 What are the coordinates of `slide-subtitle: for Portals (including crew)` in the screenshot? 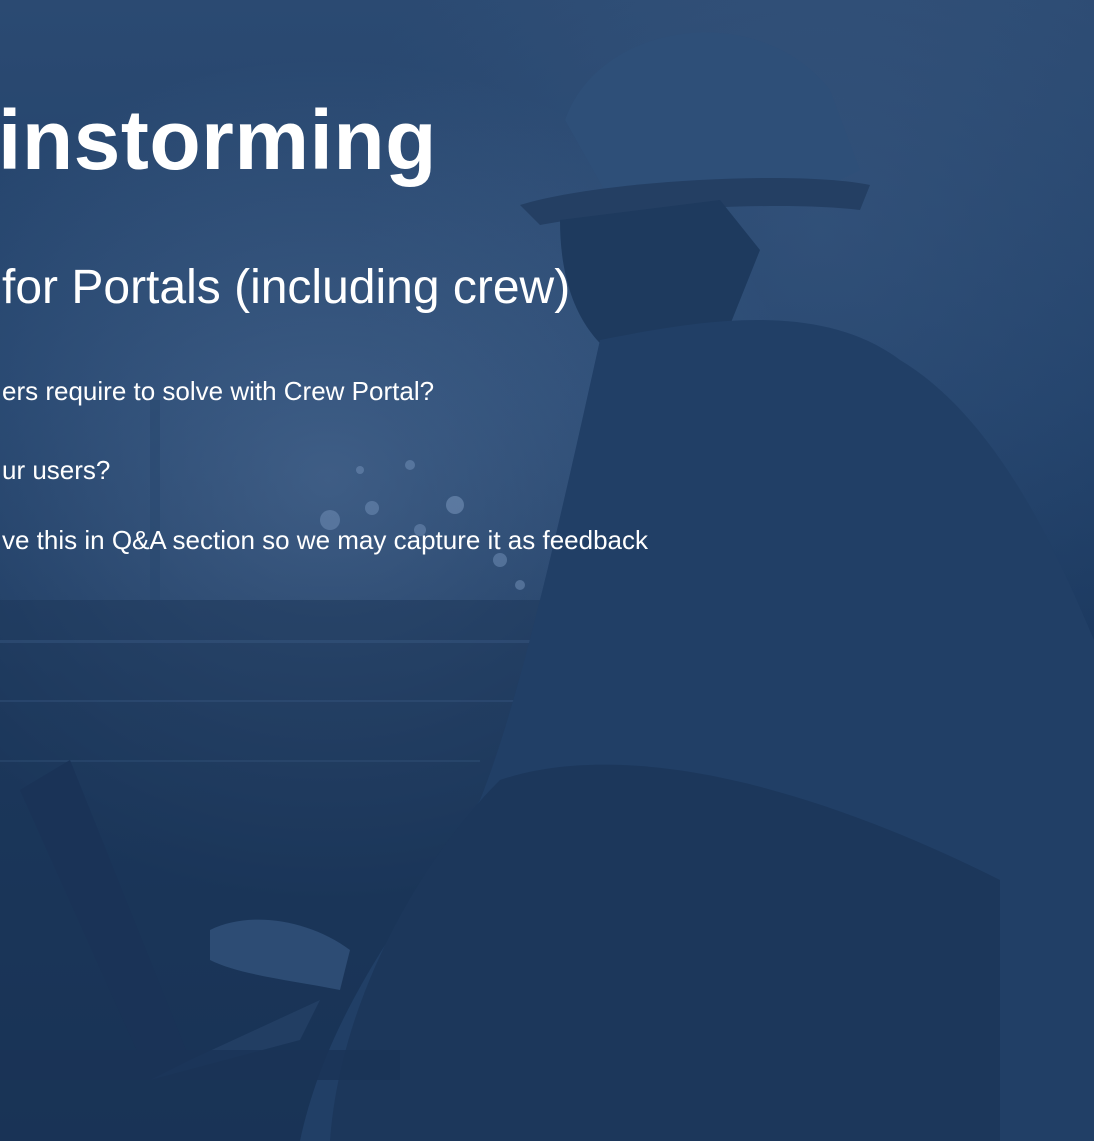 It's located at (286, 287).